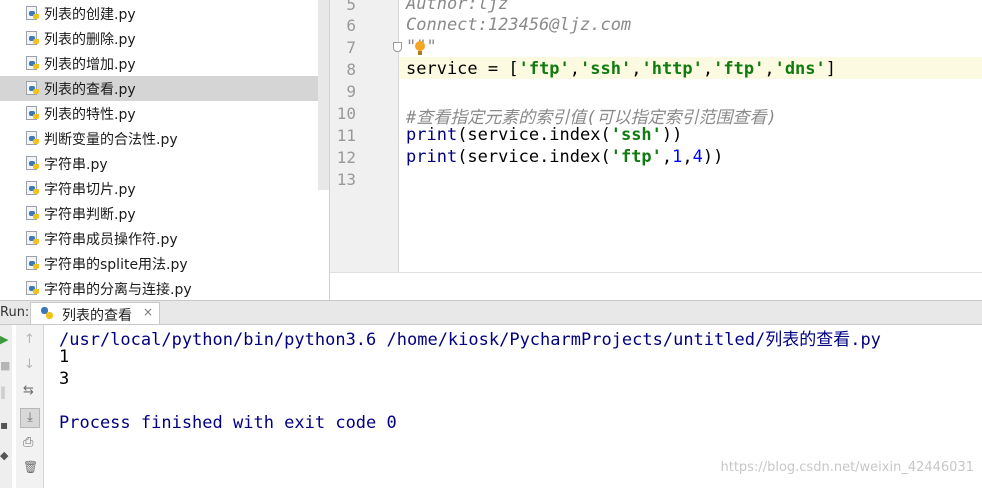 The height and width of the screenshot is (488, 982). I want to click on line-number: 12, so click(346, 157).